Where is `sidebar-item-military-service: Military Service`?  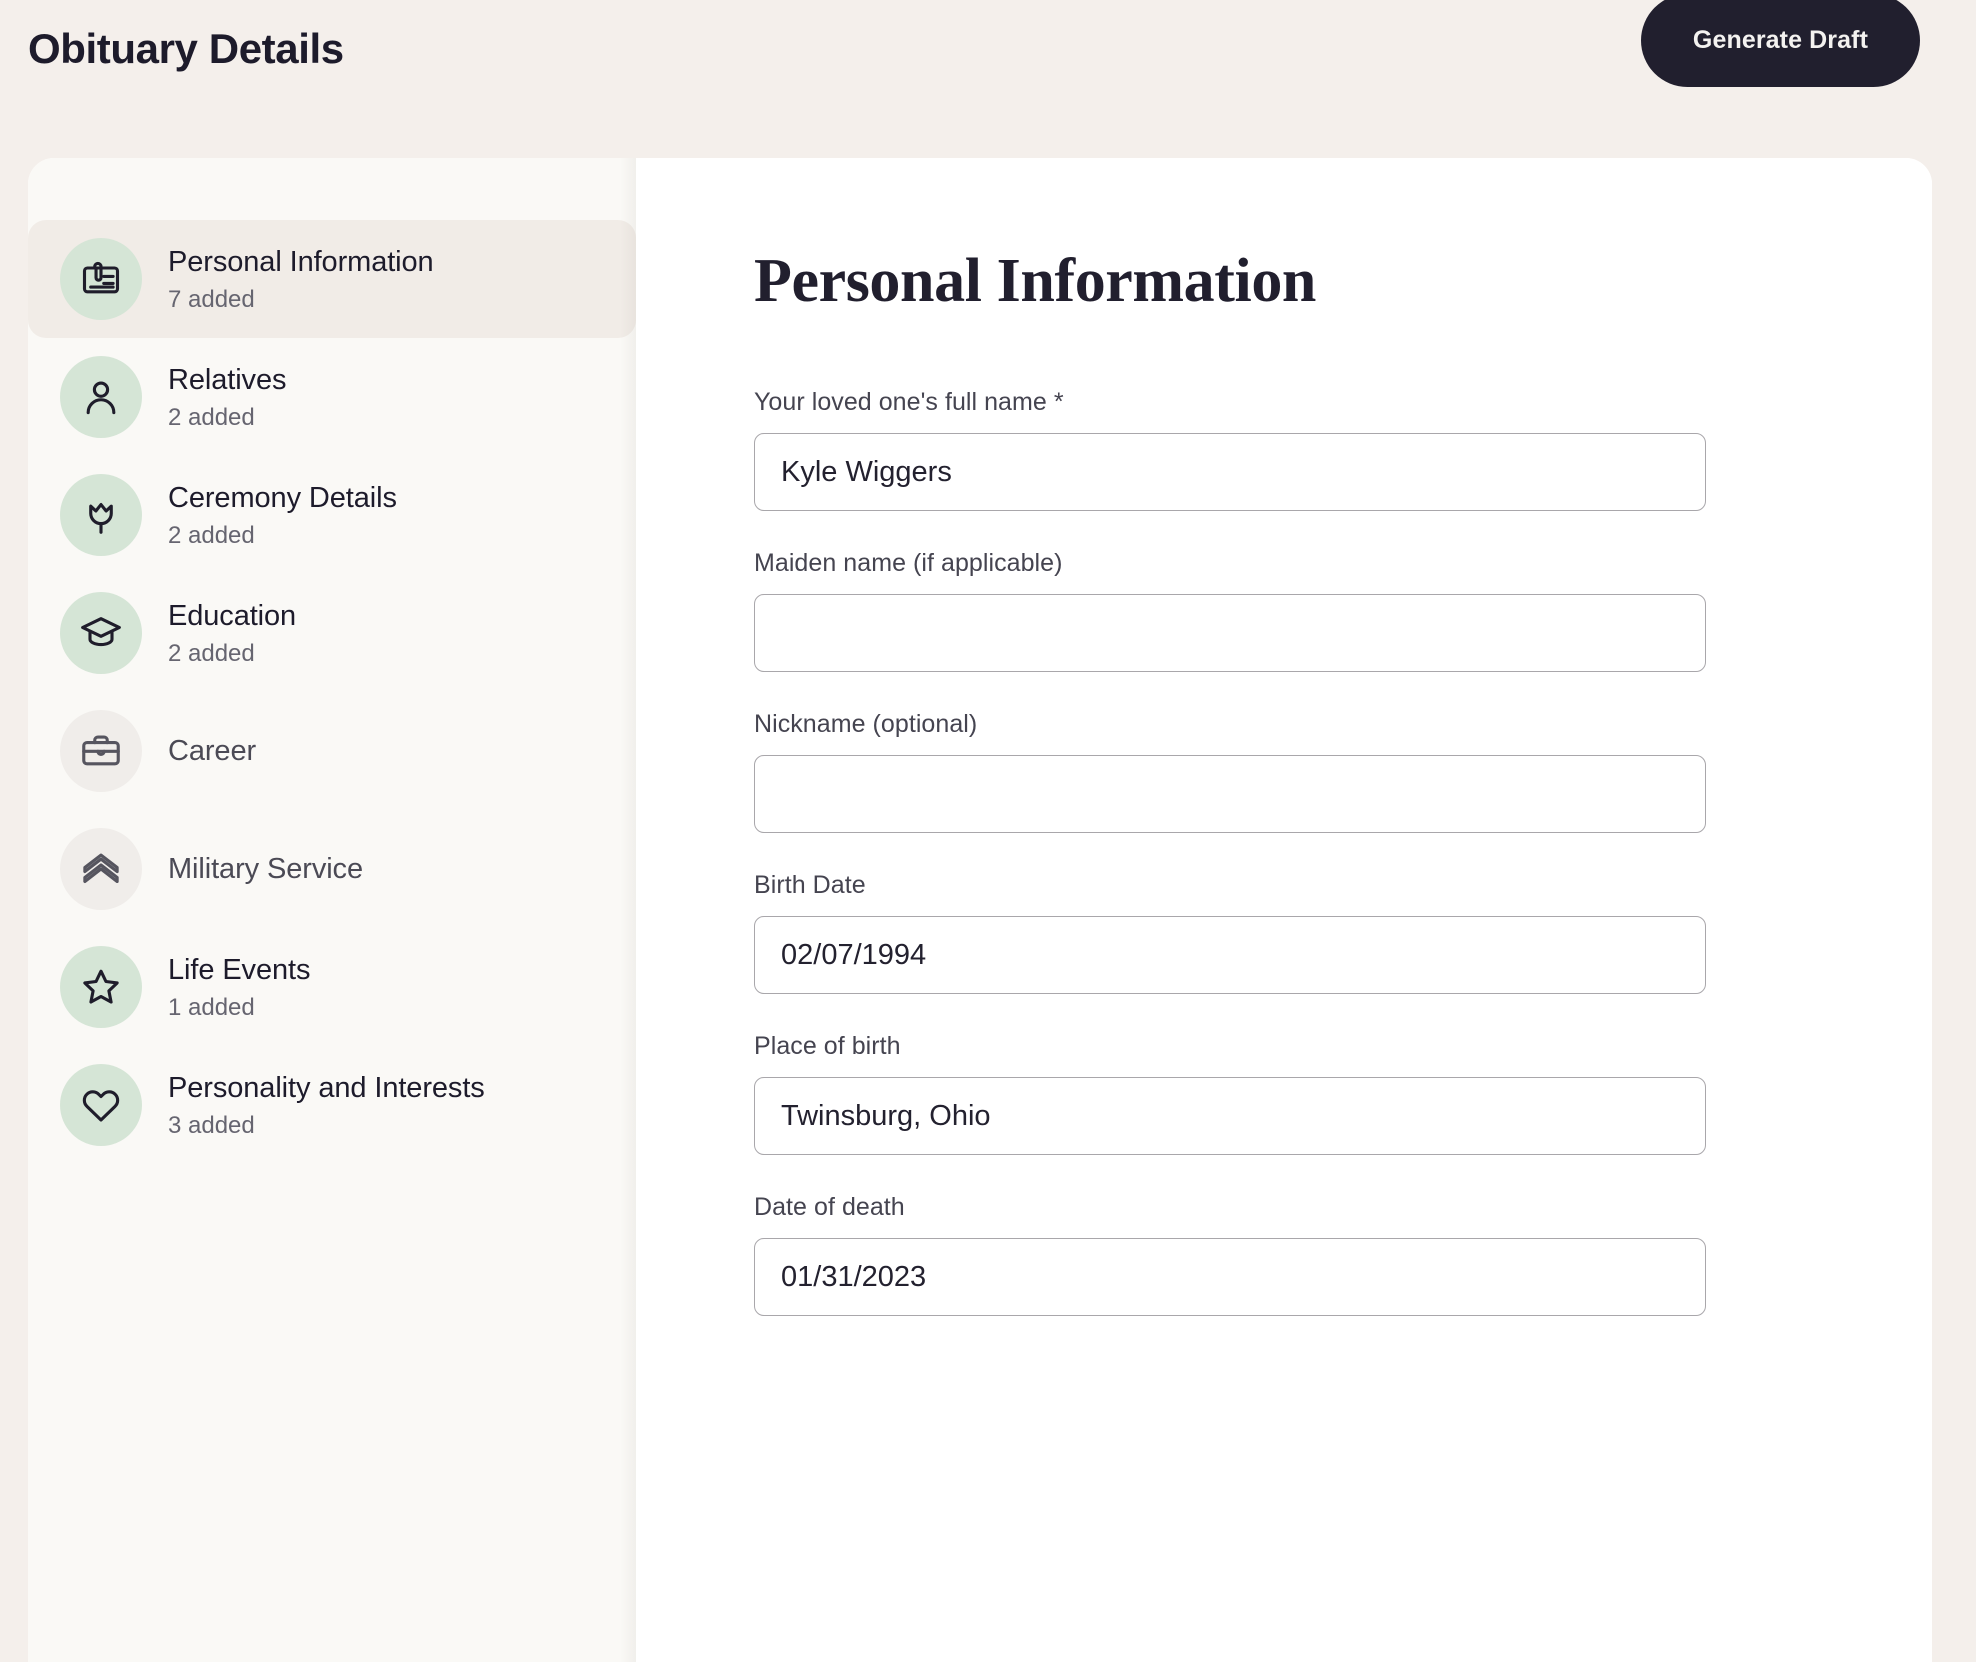
sidebar-item-military-service: Military Service is located at coordinates (332, 869).